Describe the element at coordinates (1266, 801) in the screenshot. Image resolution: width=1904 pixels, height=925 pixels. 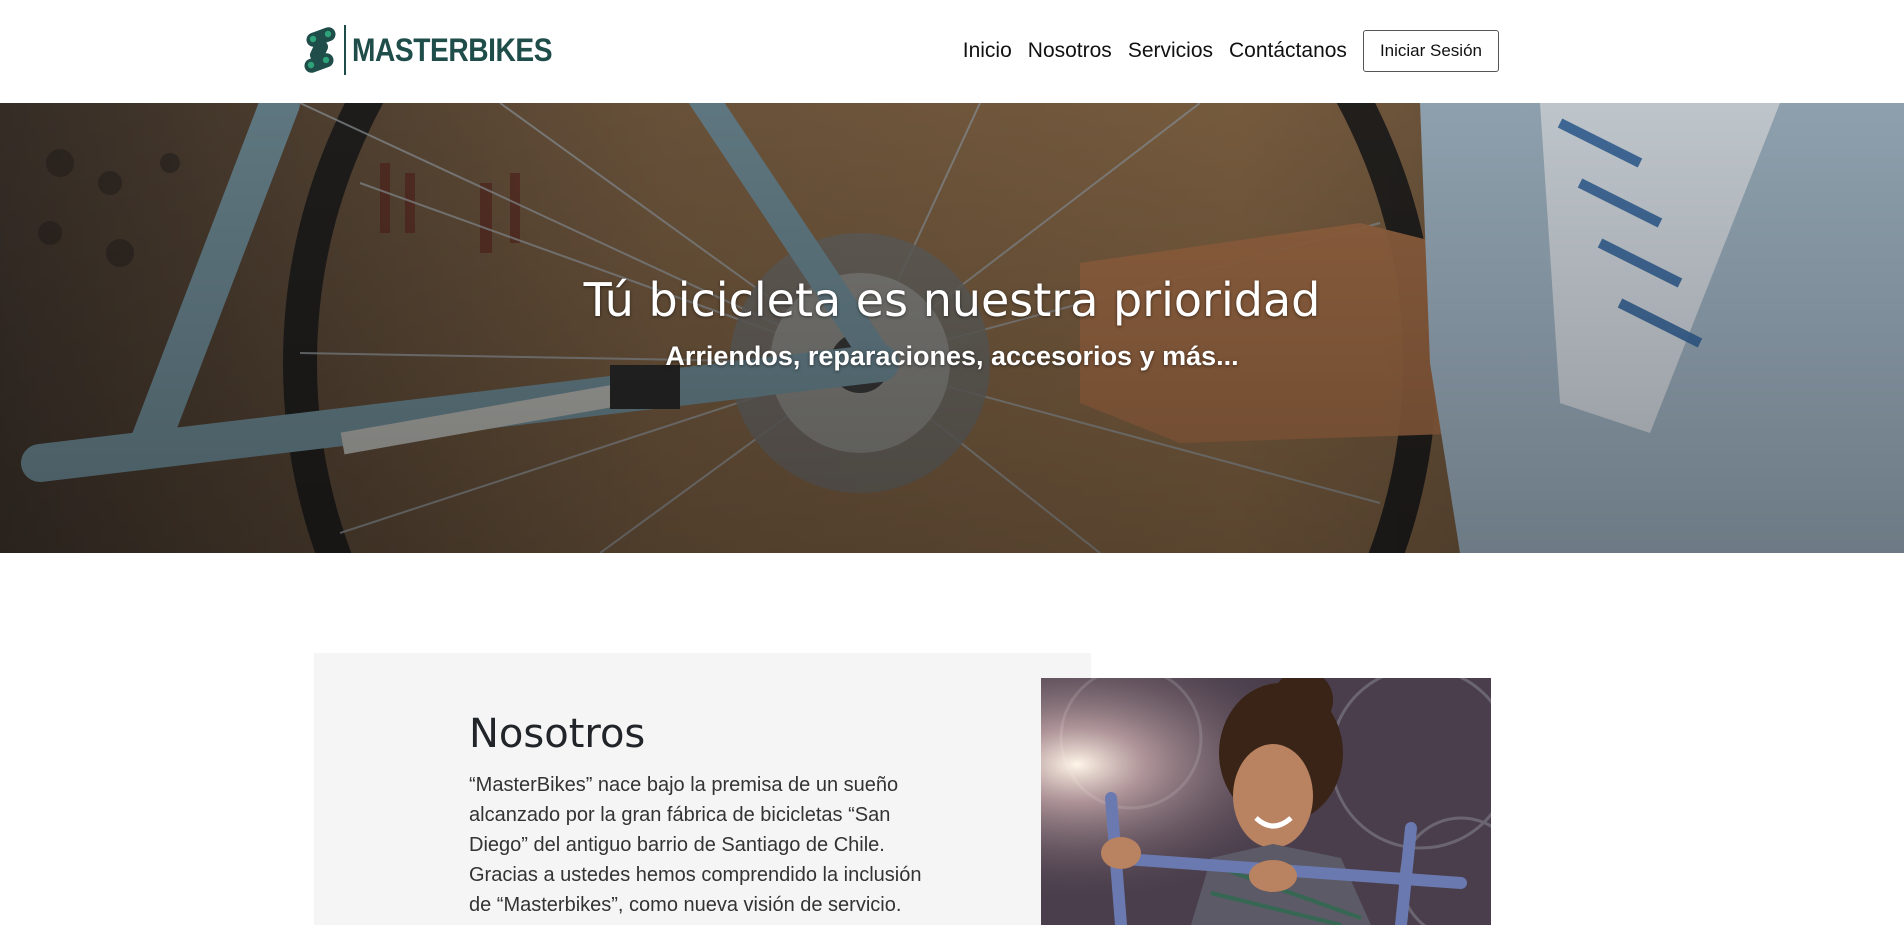
I see `about-mechanic-image` at that location.